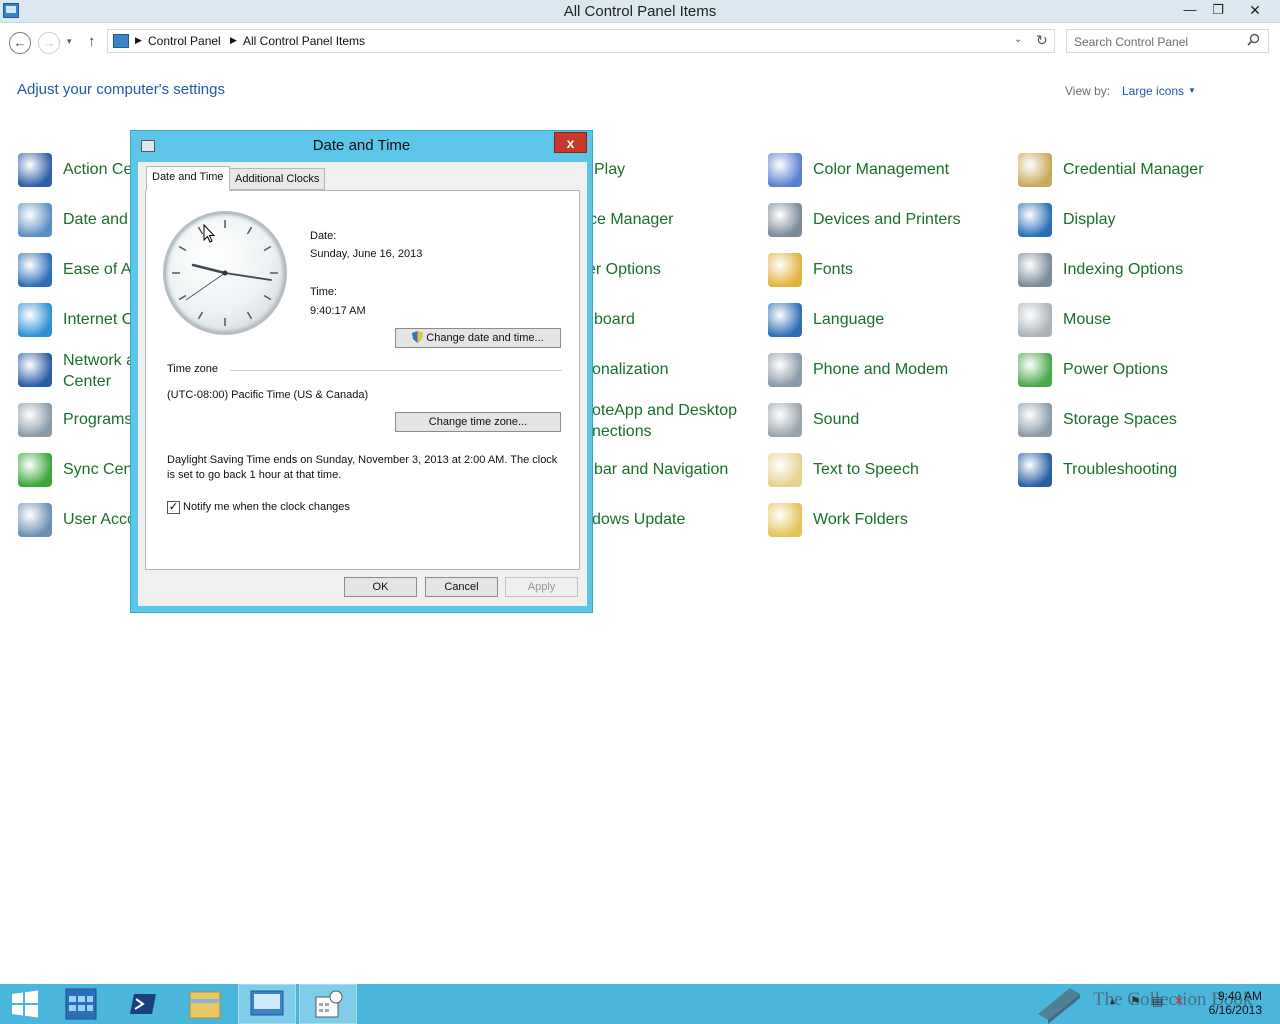 This screenshot has width=1280, height=1024. I want to click on start-icon, so click(25, 1004).